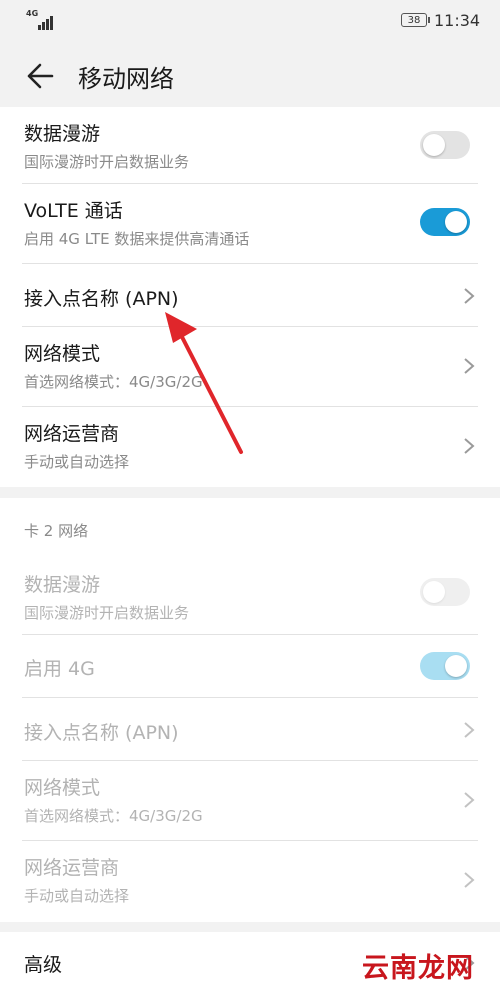  What do you see at coordinates (204, 383) in the screenshot?
I see `annotation-arrow` at bounding box center [204, 383].